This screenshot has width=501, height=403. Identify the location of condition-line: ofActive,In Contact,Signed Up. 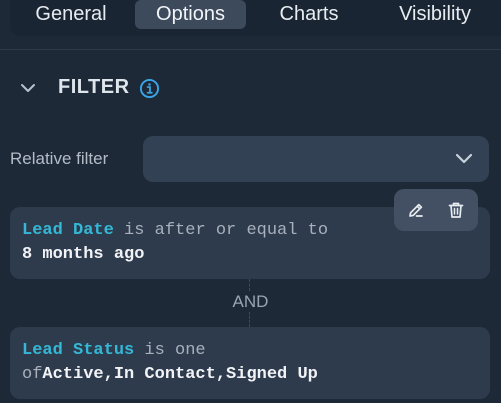
(170, 375).